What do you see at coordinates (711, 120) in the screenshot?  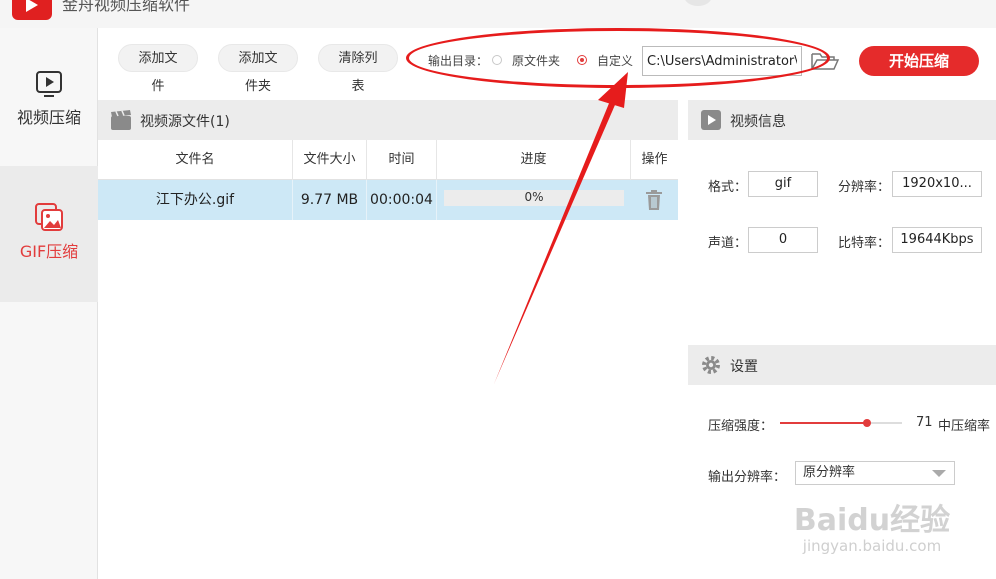 I see `video-info-icon` at bounding box center [711, 120].